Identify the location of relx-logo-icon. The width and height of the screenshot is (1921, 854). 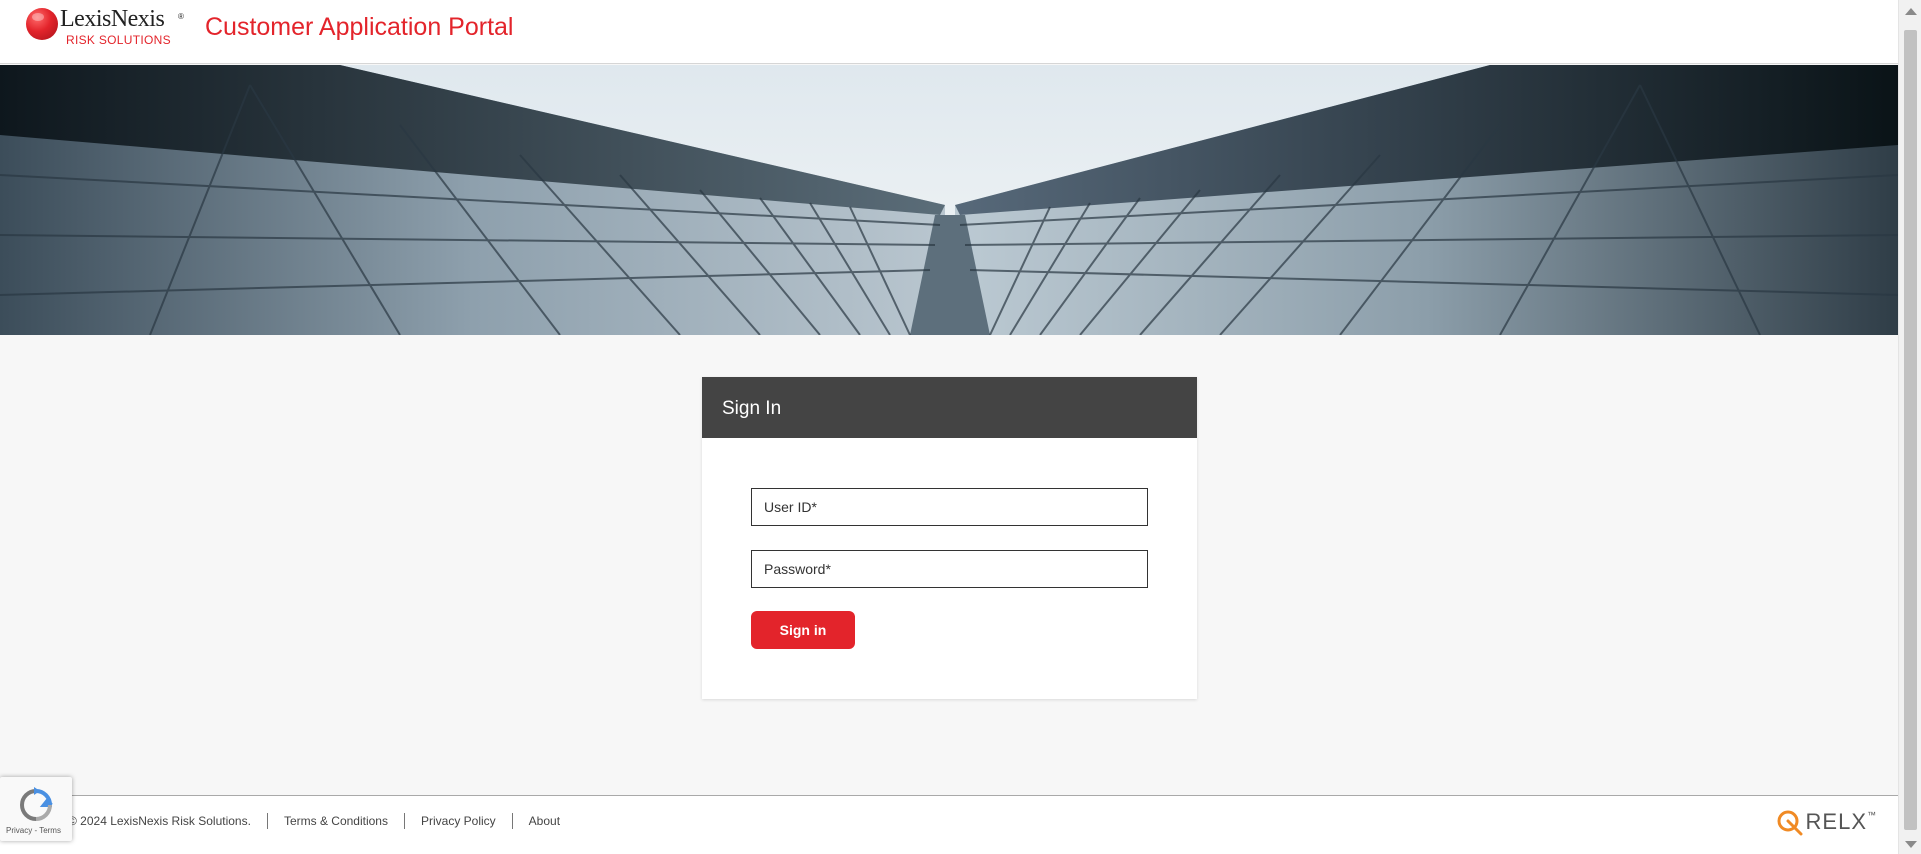
(1790, 823).